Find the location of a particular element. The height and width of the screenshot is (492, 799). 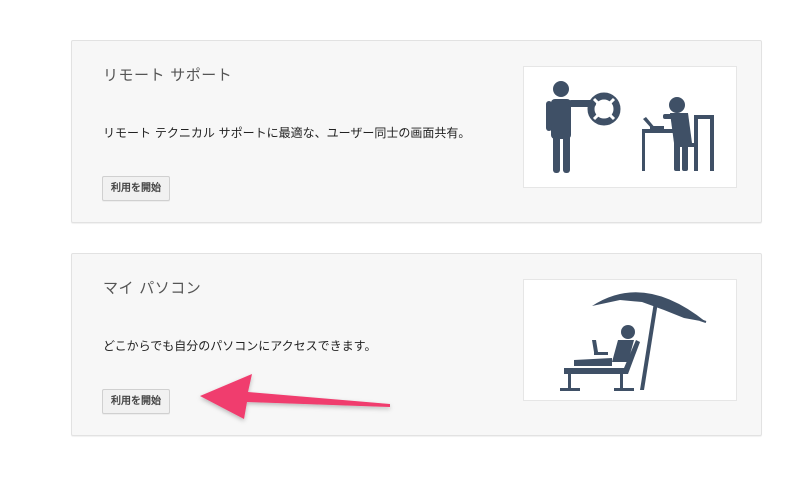

my-computer-title: マイ パソコン is located at coordinates (152, 288).